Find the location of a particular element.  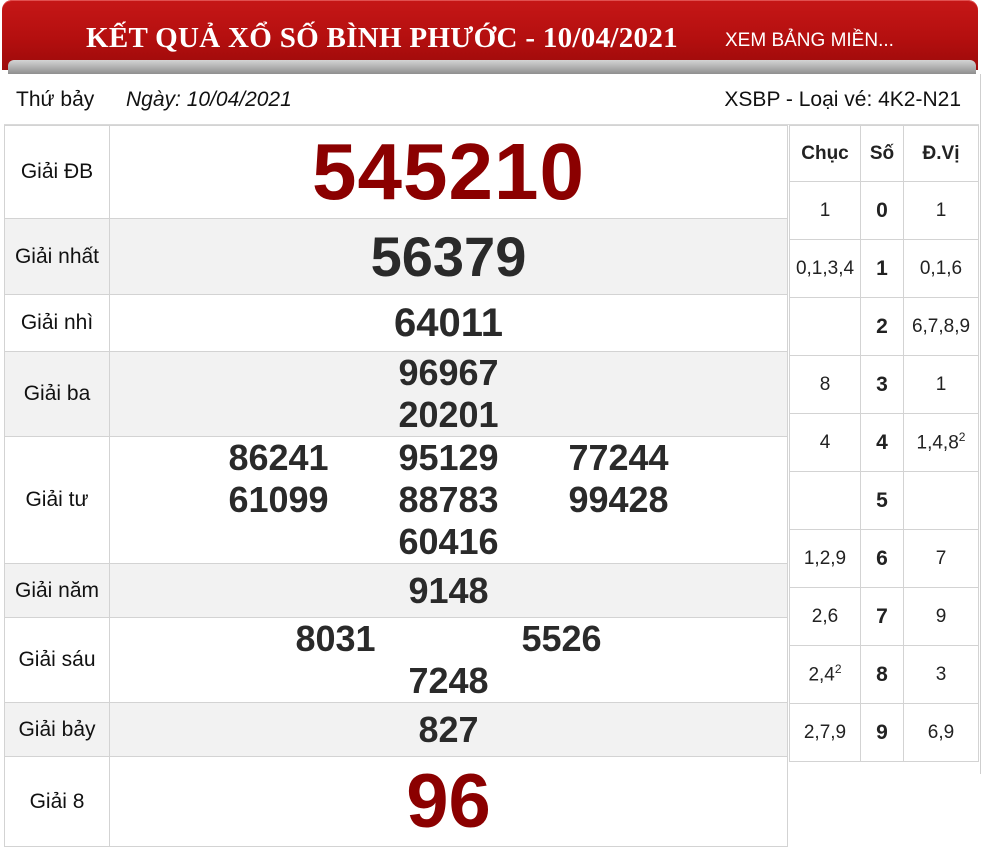

digit-cell: 4 is located at coordinates (882, 442).